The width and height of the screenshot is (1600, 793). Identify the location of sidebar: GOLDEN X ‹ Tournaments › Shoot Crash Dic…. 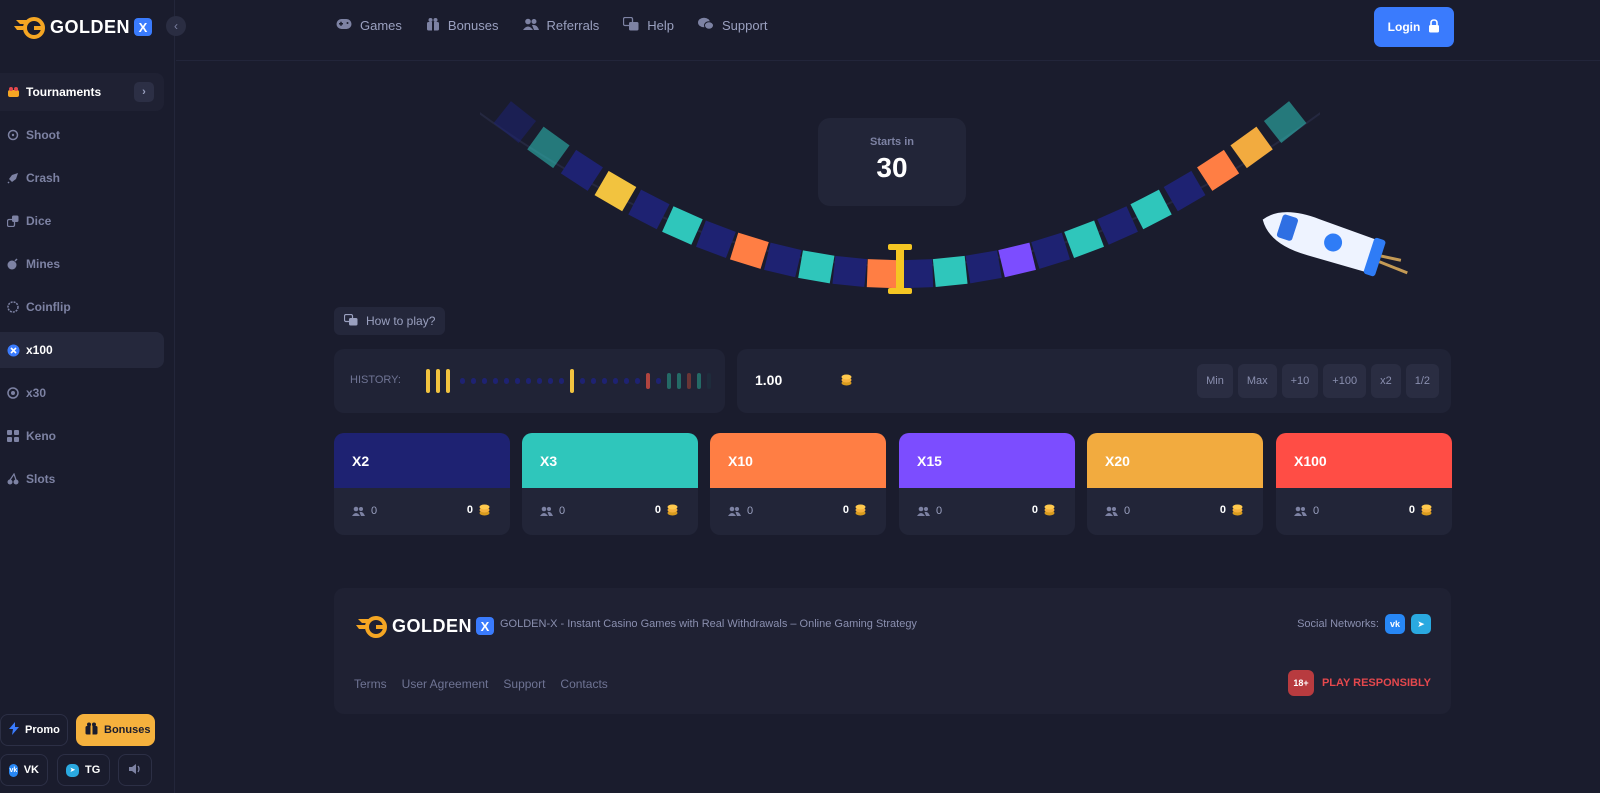
(93, 396).